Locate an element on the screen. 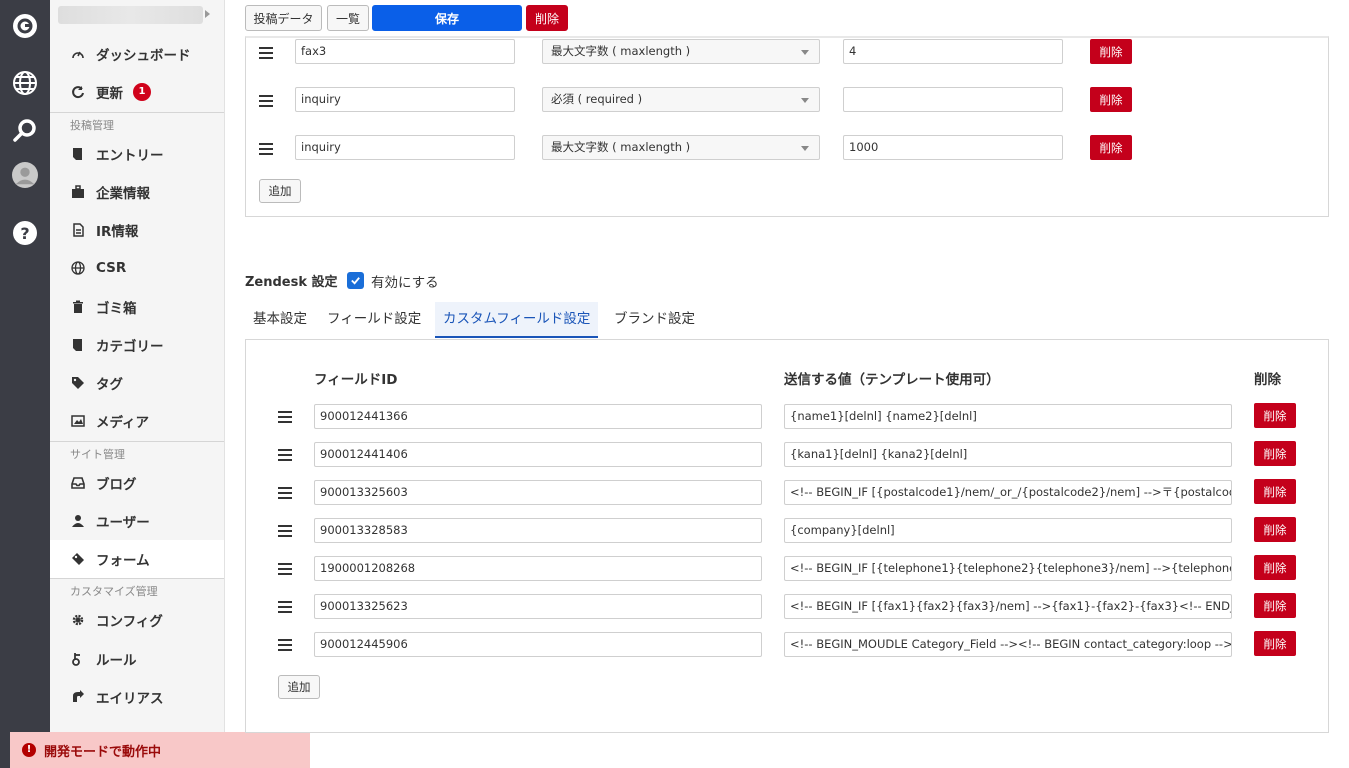 The image size is (1349, 768). sidebar-item-dashboard: ダッシュボード is located at coordinates (137, 54).